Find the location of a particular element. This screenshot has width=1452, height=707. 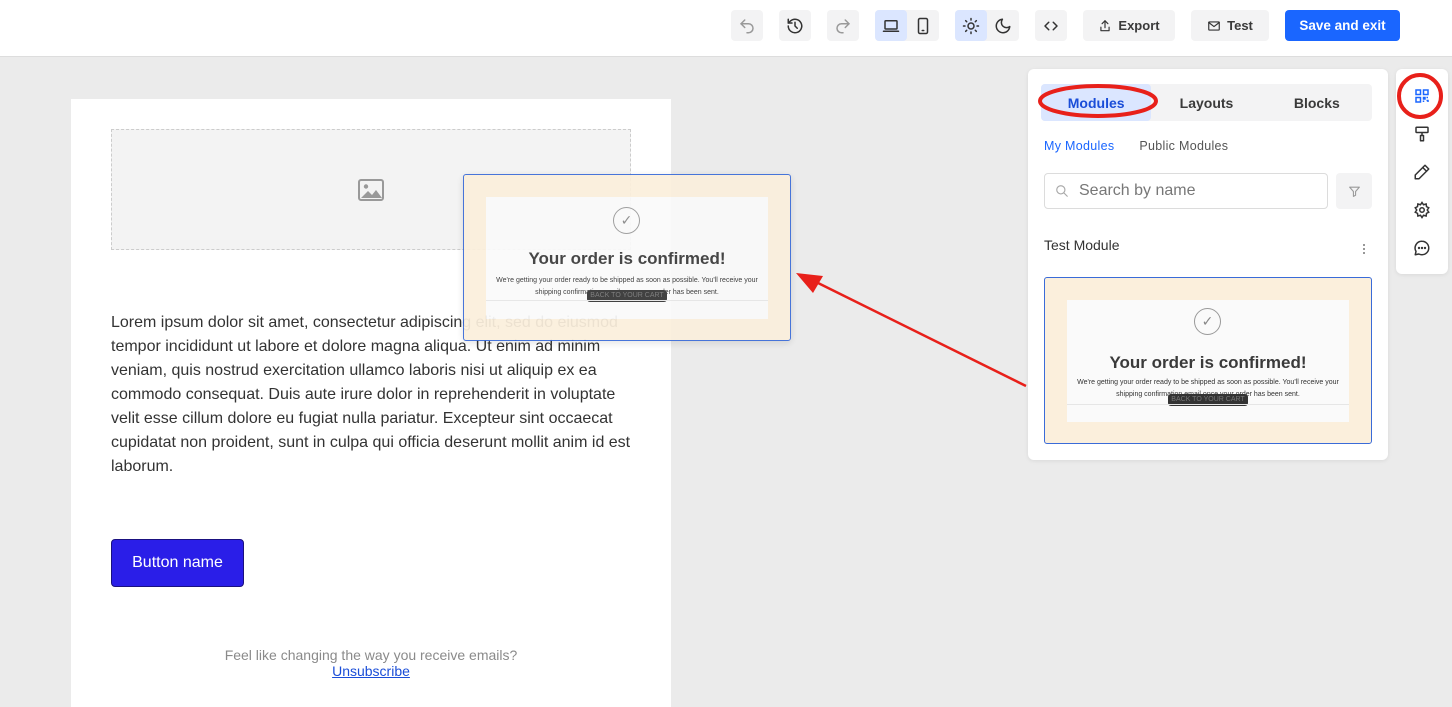

history-button is located at coordinates (795, 25).